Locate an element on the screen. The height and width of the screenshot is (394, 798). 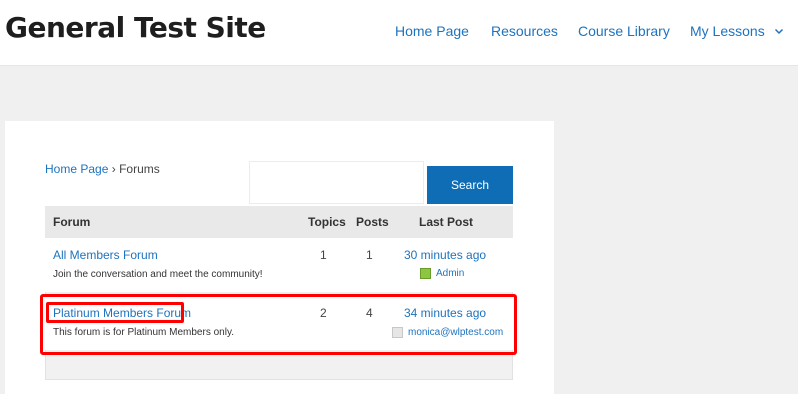
table-row is located at coordinates (279, 265).